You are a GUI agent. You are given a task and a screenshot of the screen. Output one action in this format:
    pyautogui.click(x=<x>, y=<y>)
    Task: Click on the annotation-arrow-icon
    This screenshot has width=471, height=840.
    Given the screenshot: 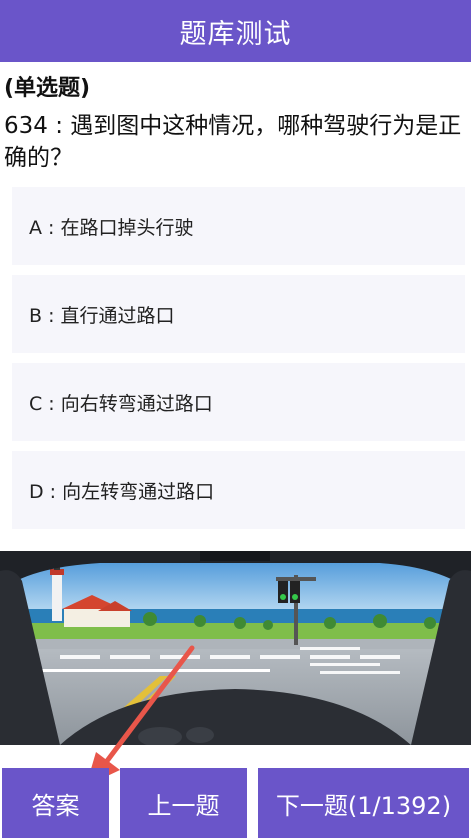 What is the action you would take?
    pyautogui.click(x=140, y=715)
    